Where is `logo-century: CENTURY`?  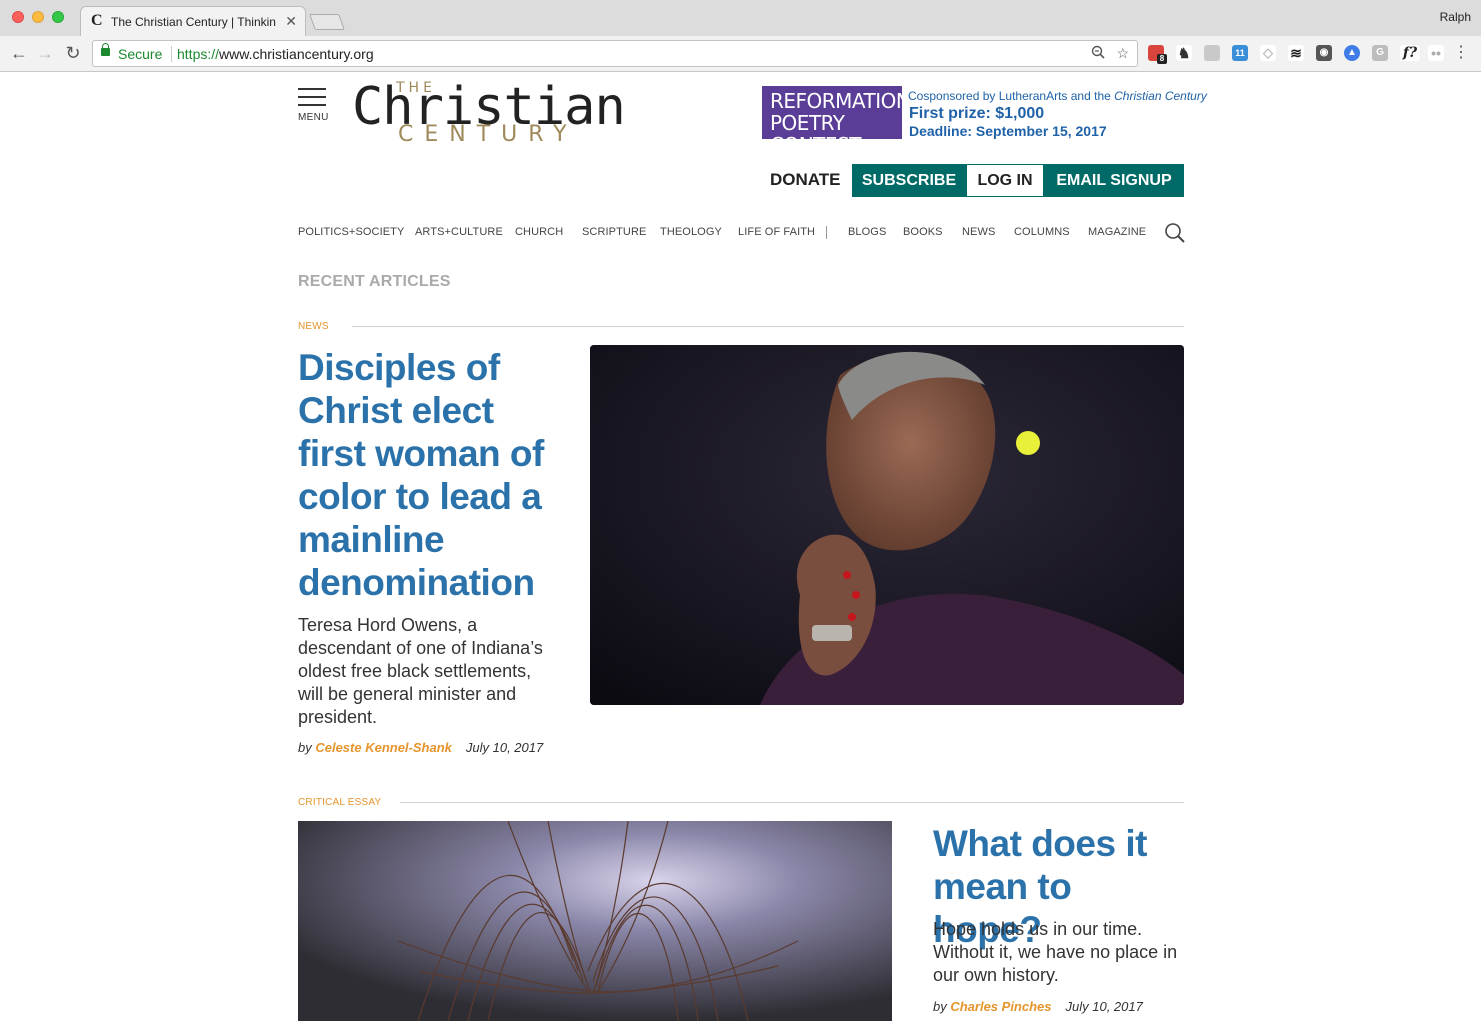 logo-century: CENTURY is located at coordinates (488, 134).